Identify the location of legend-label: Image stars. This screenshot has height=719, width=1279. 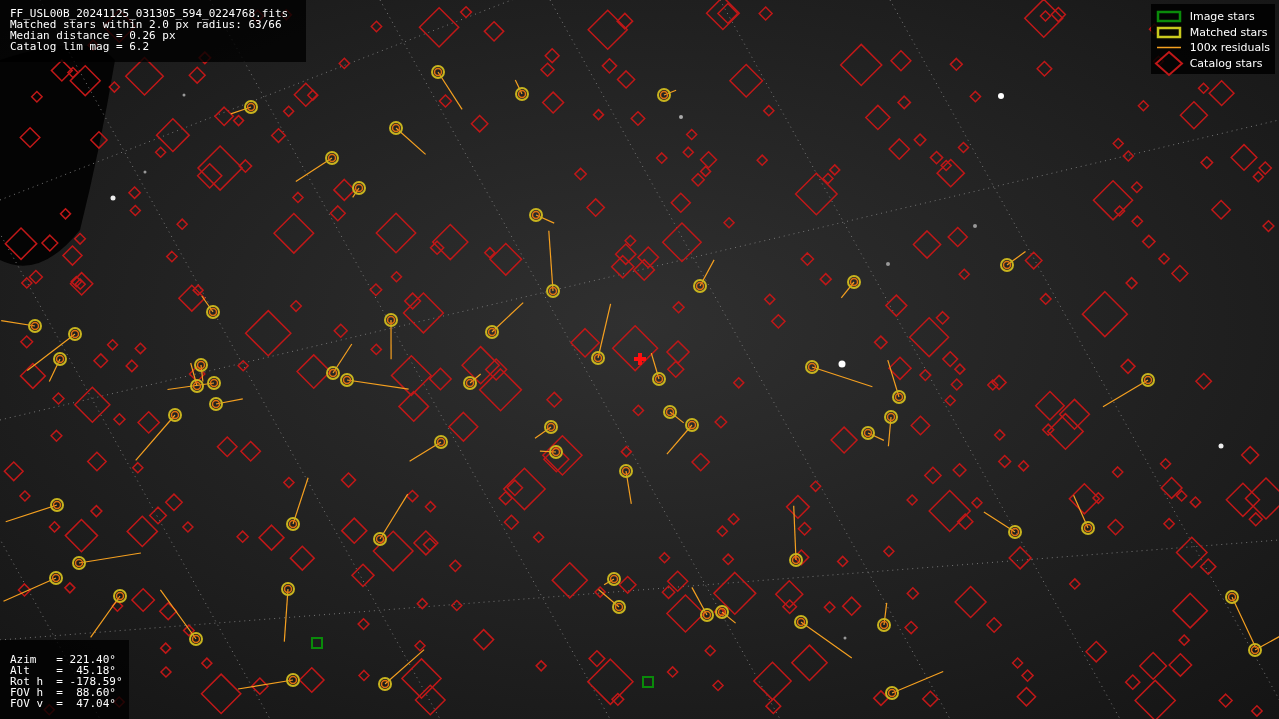
(1222, 17).